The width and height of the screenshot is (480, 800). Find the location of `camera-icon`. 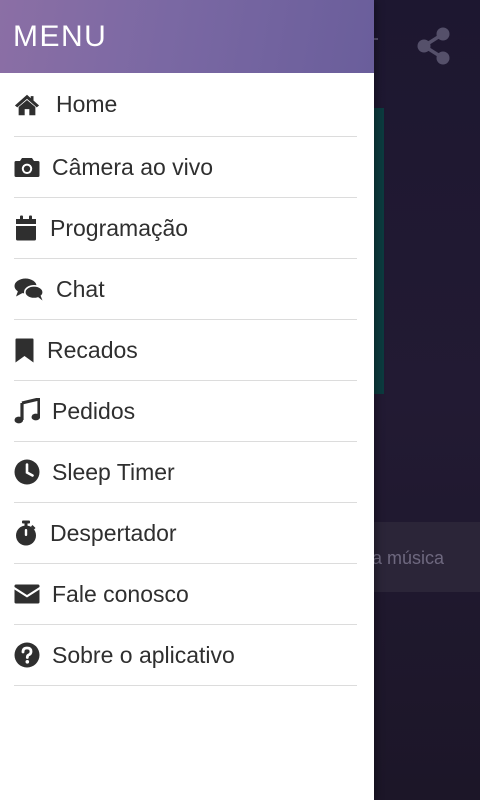

camera-icon is located at coordinates (27, 167).